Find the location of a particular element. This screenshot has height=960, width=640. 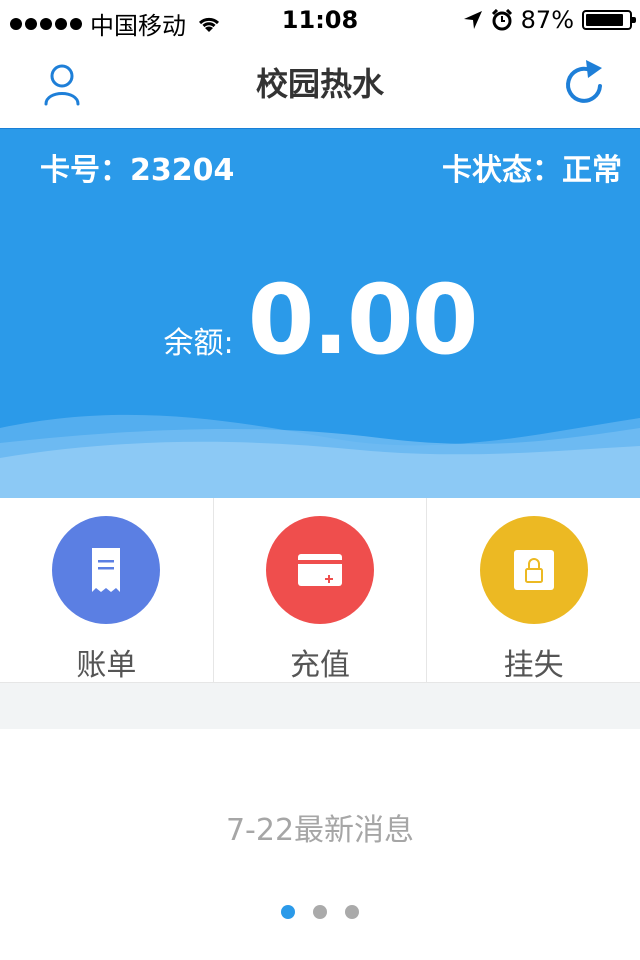

location-arrow-icon is located at coordinates (472, 20).